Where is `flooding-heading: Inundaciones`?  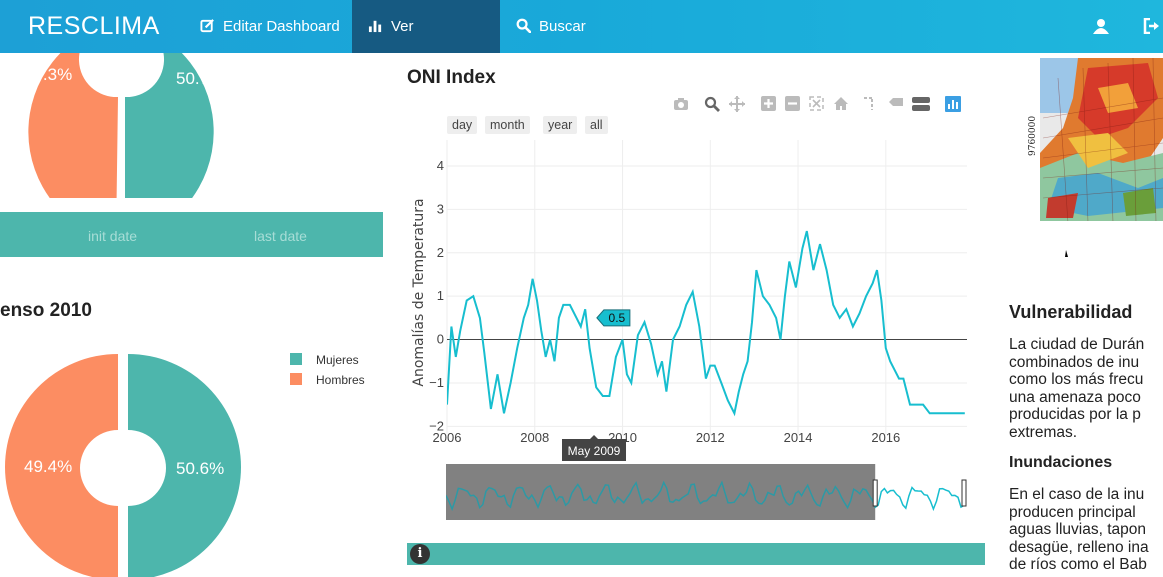 flooding-heading: Inundaciones is located at coordinates (1061, 462).